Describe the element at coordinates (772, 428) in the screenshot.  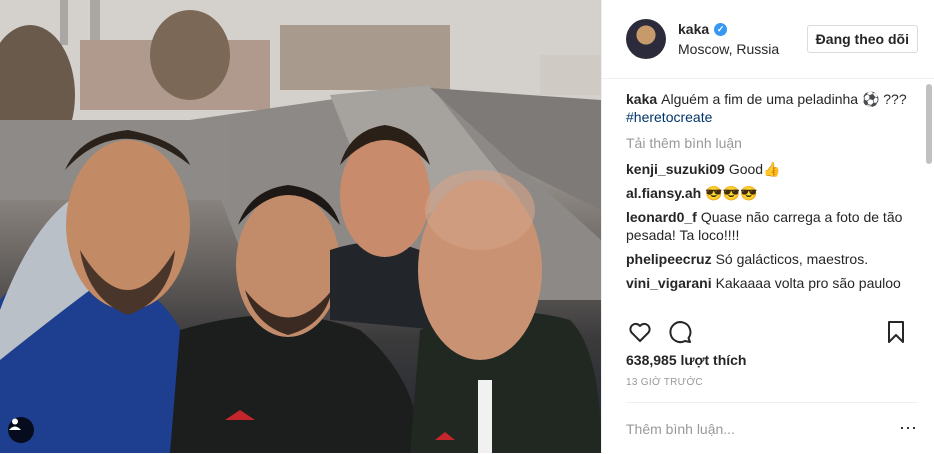
I see `add-comment-bar: Thêm bình luận... ⋯` at that location.